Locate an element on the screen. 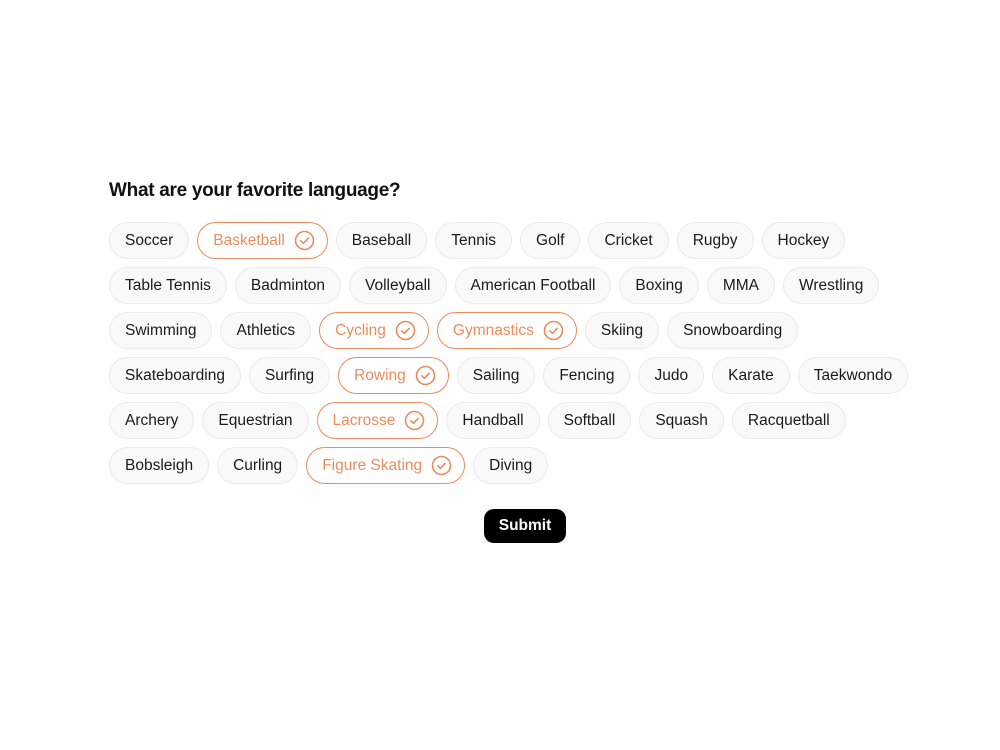  option-label: Gymnastics is located at coordinates (493, 330).